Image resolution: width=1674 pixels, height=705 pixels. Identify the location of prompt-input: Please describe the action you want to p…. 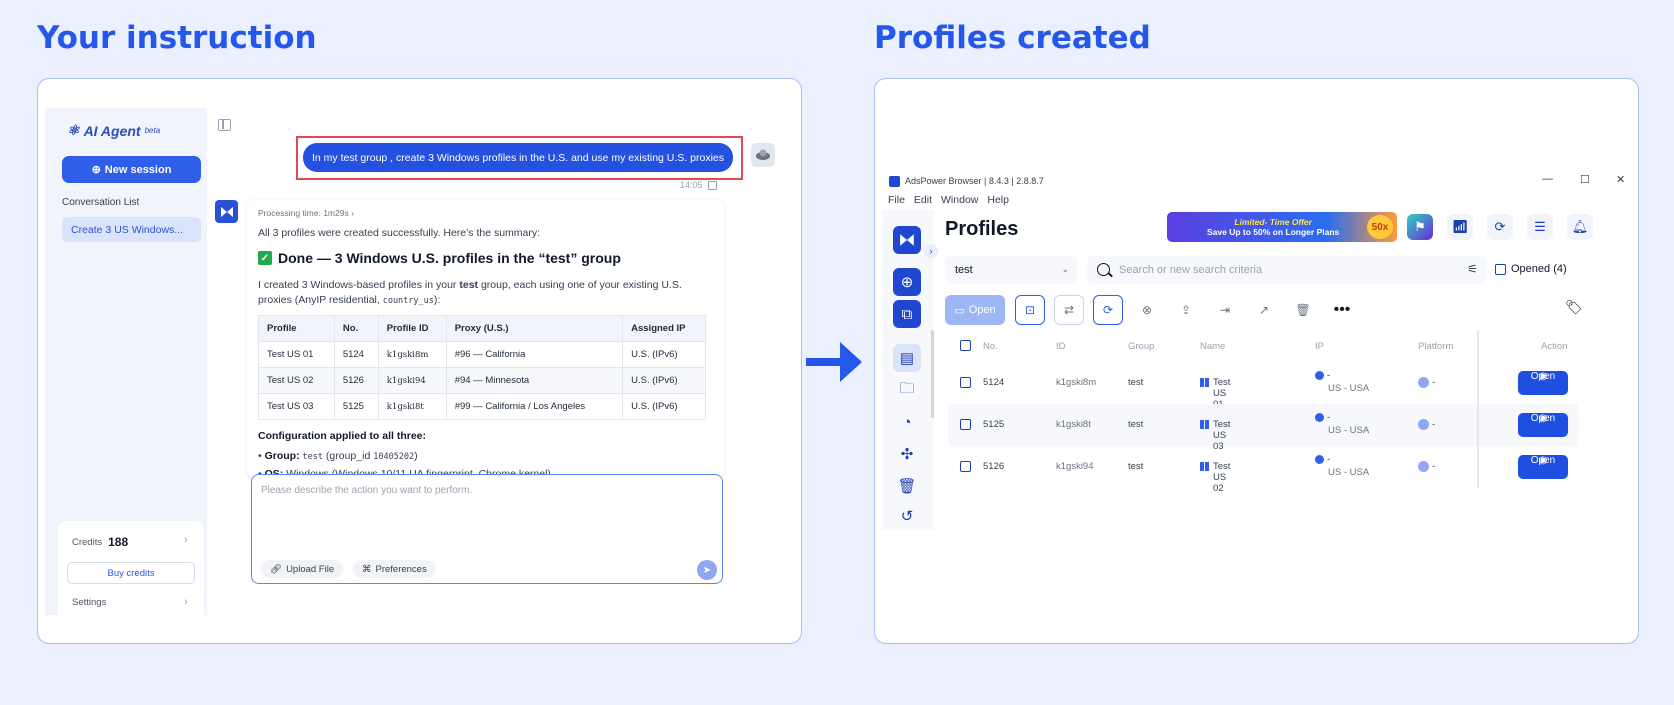
(487, 529).